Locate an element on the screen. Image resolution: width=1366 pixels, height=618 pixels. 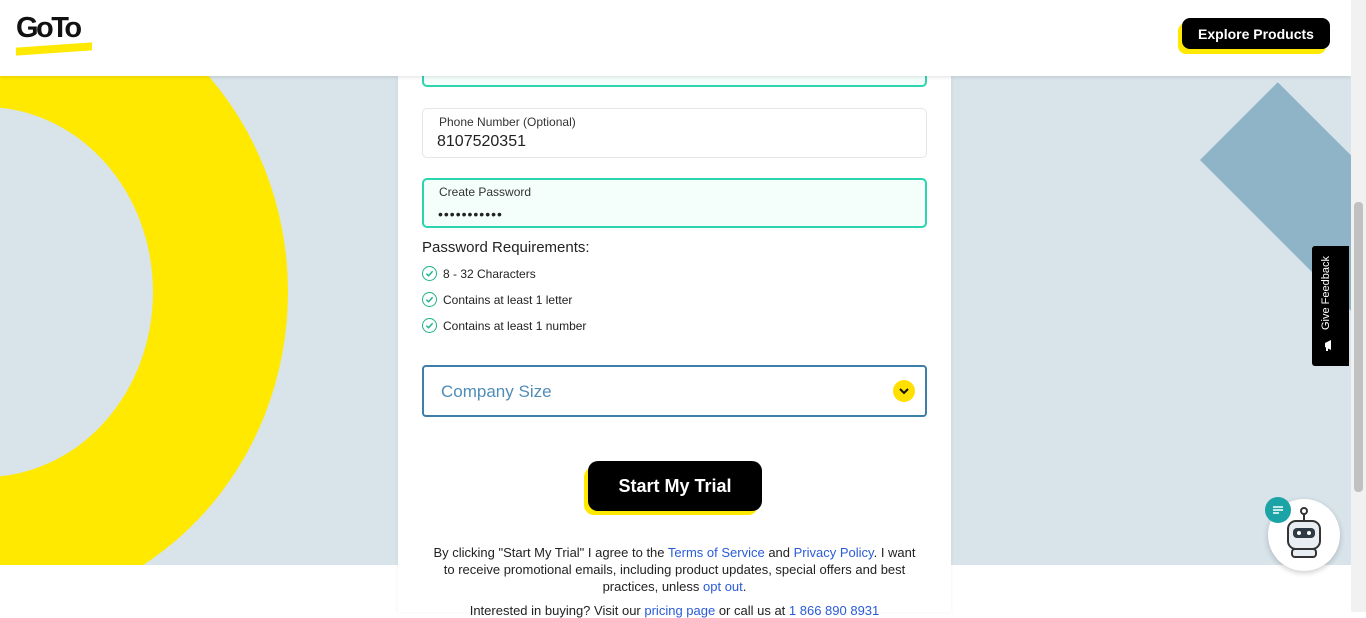
phone-number-field: Phone Number (Optional) 8107520351 is located at coordinates (674, 133).